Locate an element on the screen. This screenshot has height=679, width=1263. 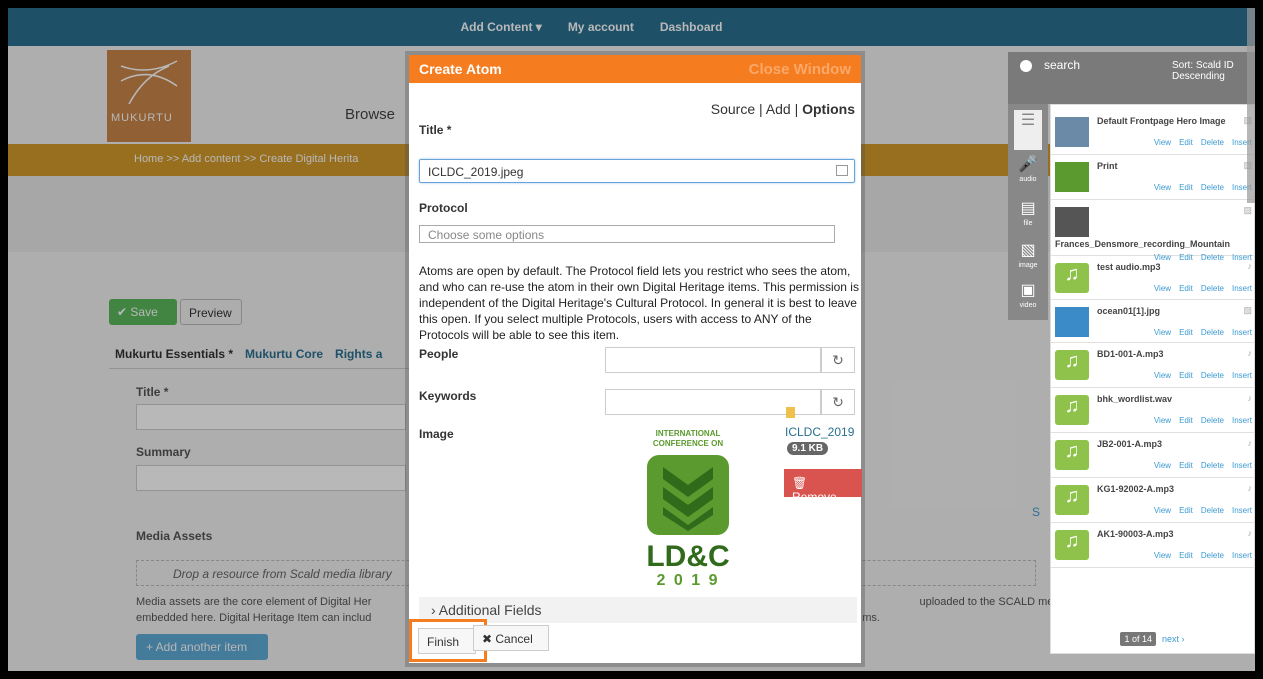
image-preview: INTERNATIONAL CONFERENCE ON LD&C 2 0 1 9 is located at coordinates (688, 509).